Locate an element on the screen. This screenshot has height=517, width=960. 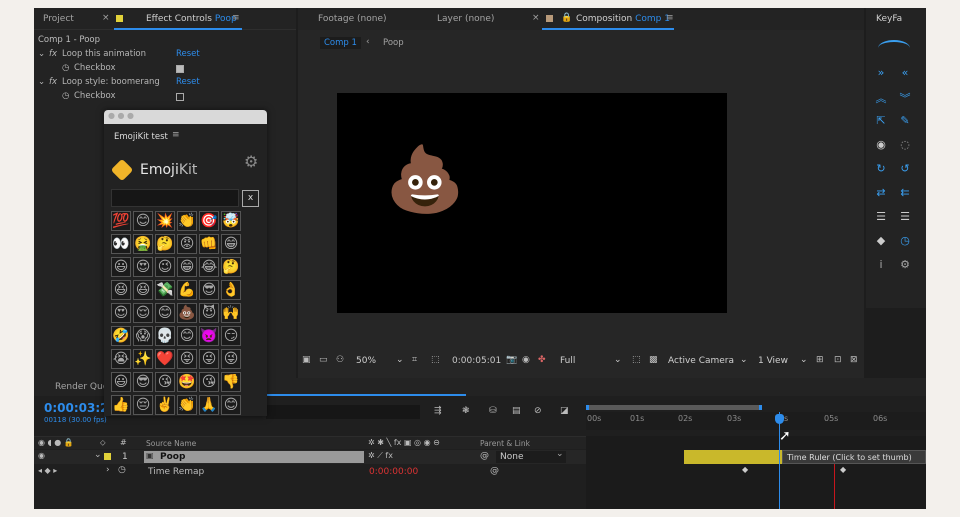
reset-exposure-icon: ⊡ is located at coordinates (838, 360).